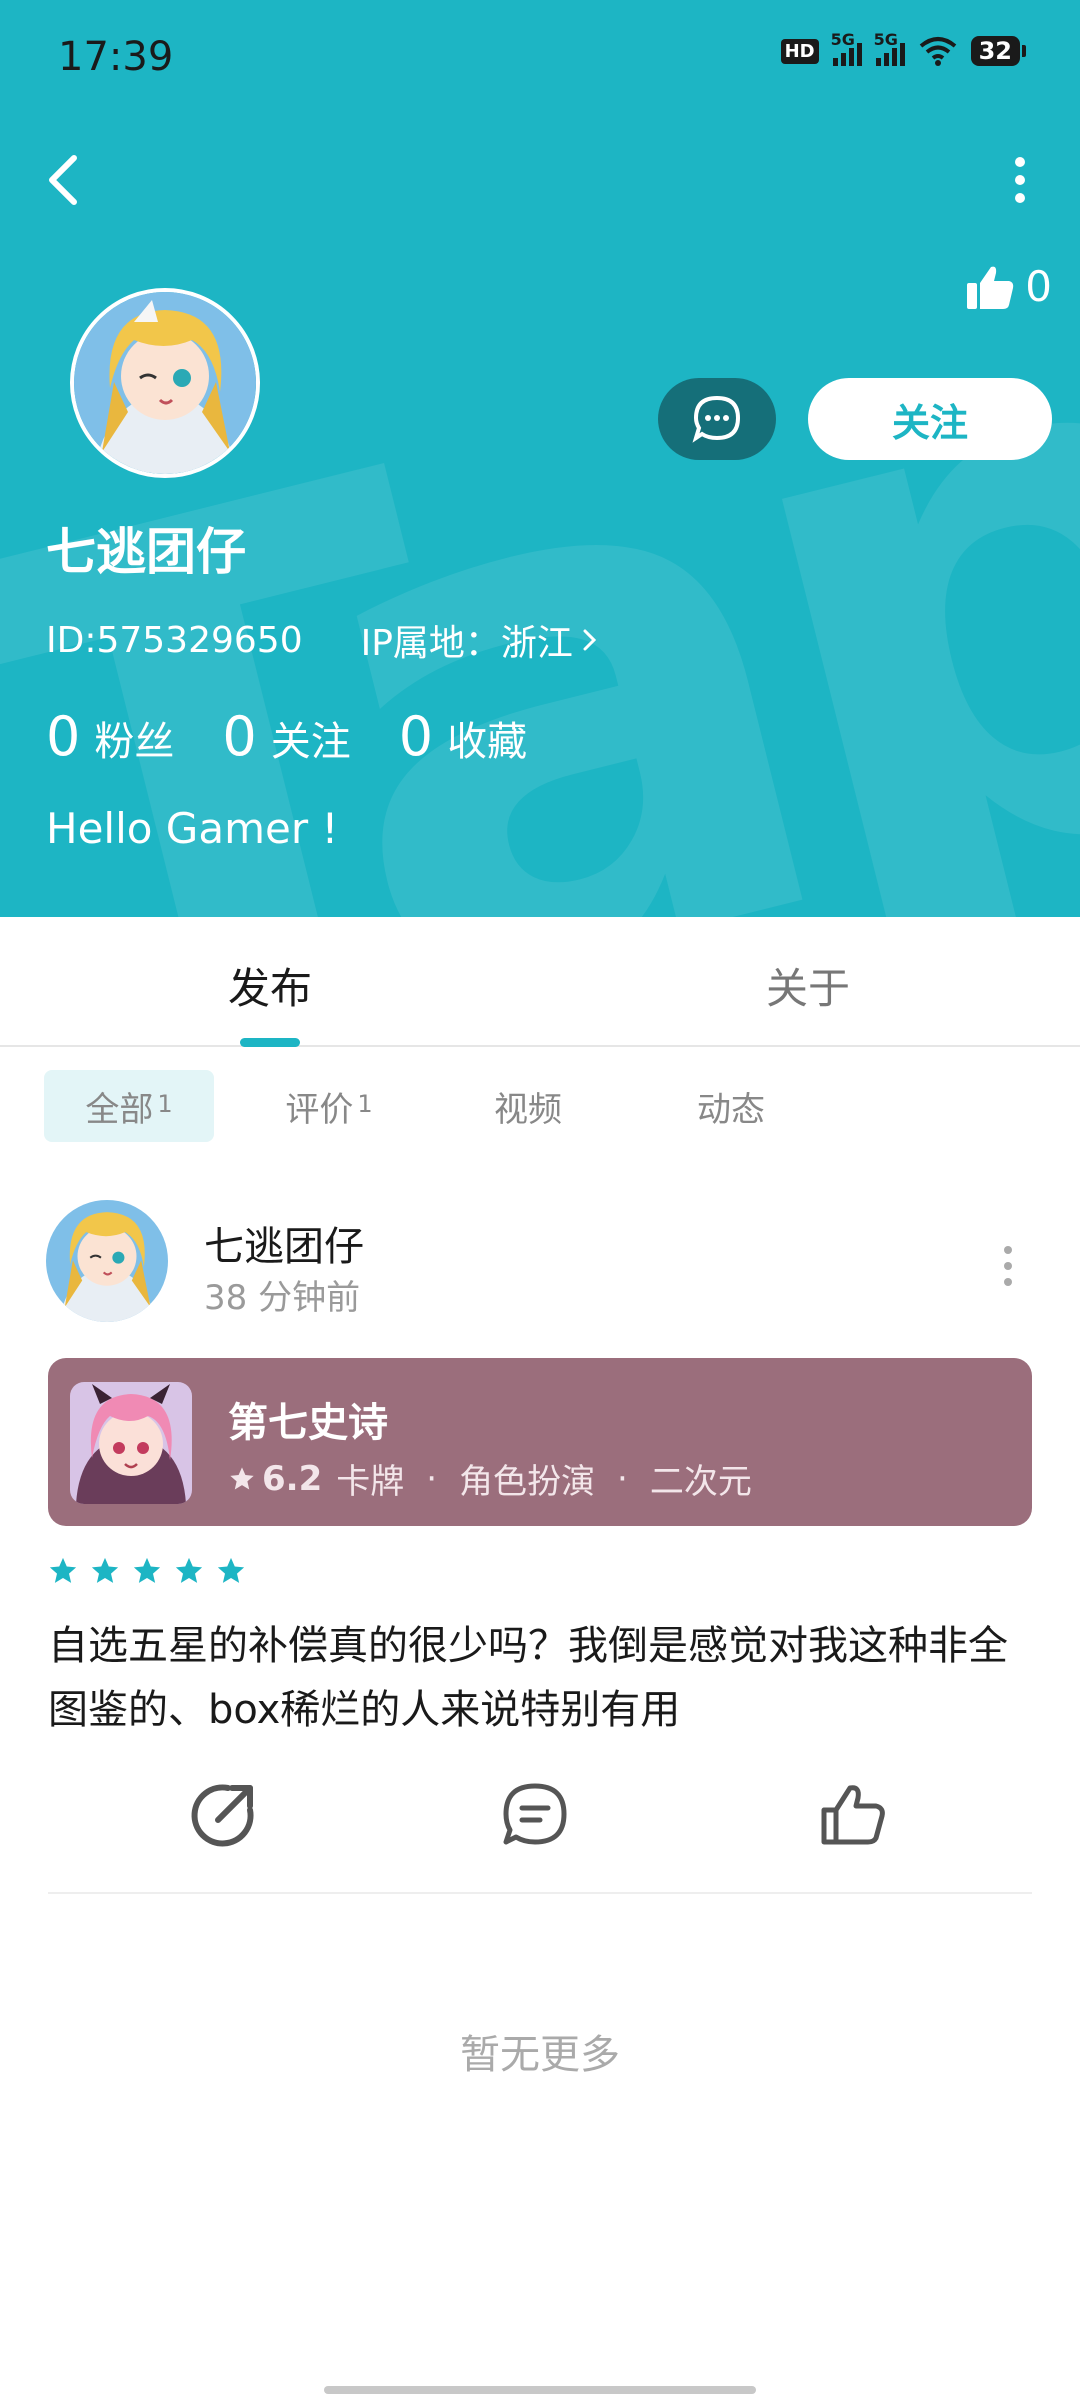 The image size is (1080, 2400). I want to click on status-icons: HD 5G 5G 32, so click(903, 48).